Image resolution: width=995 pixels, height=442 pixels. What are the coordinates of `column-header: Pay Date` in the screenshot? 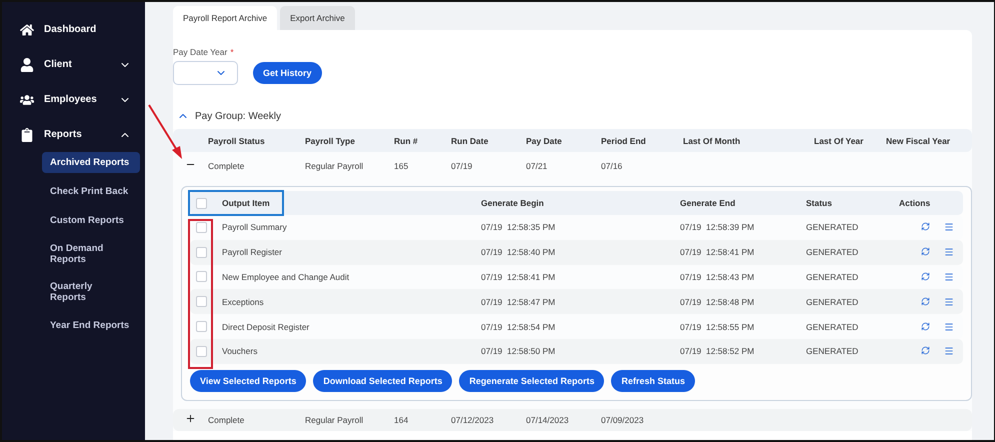 It's located at (544, 141).